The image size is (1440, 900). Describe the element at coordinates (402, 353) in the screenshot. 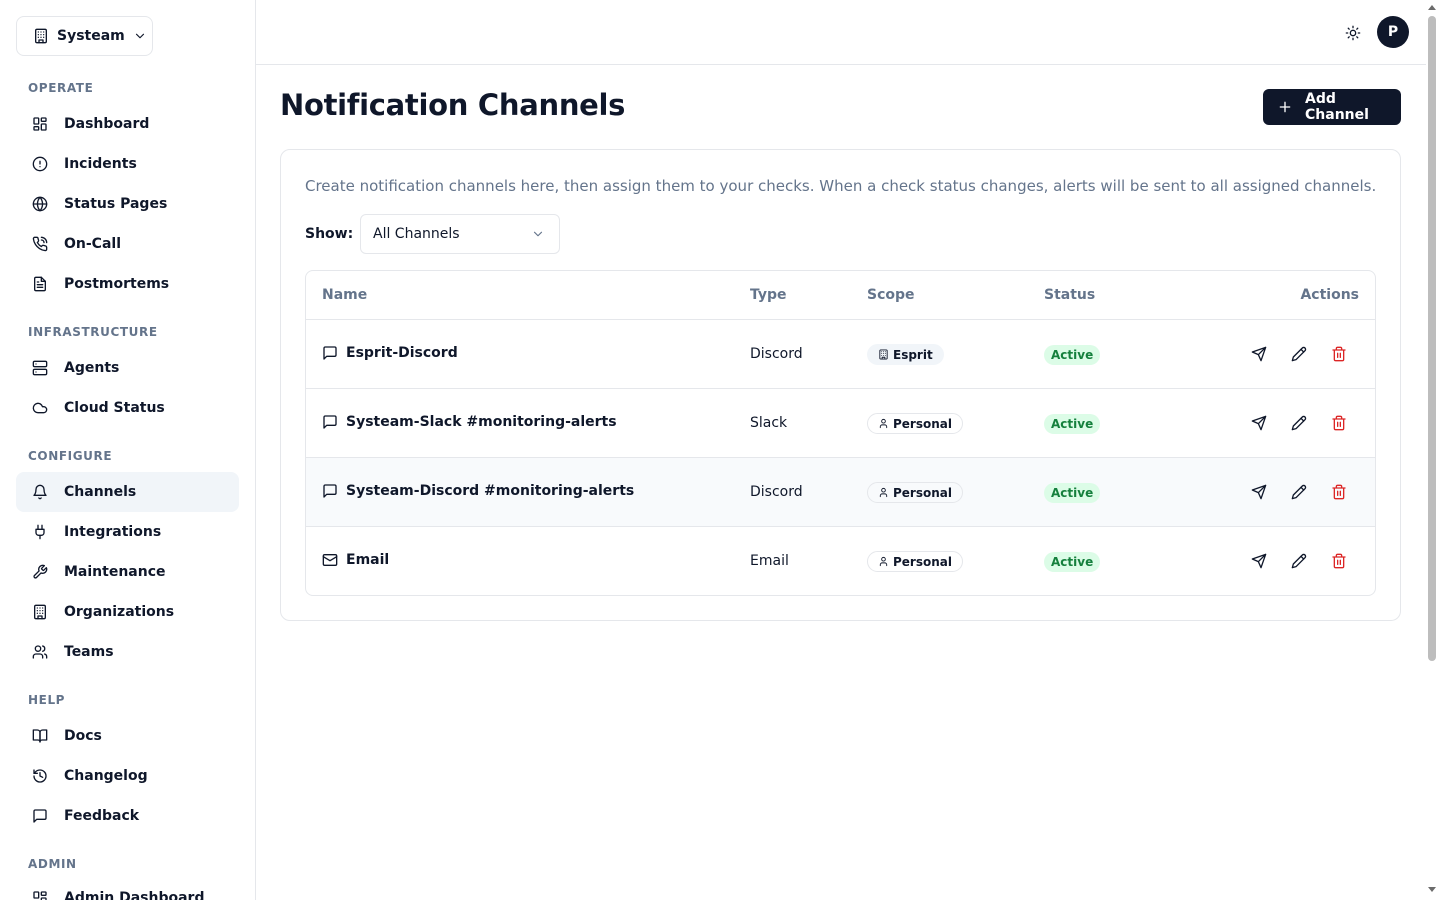

I see `channel-name: Esprit-Discord` at that location.